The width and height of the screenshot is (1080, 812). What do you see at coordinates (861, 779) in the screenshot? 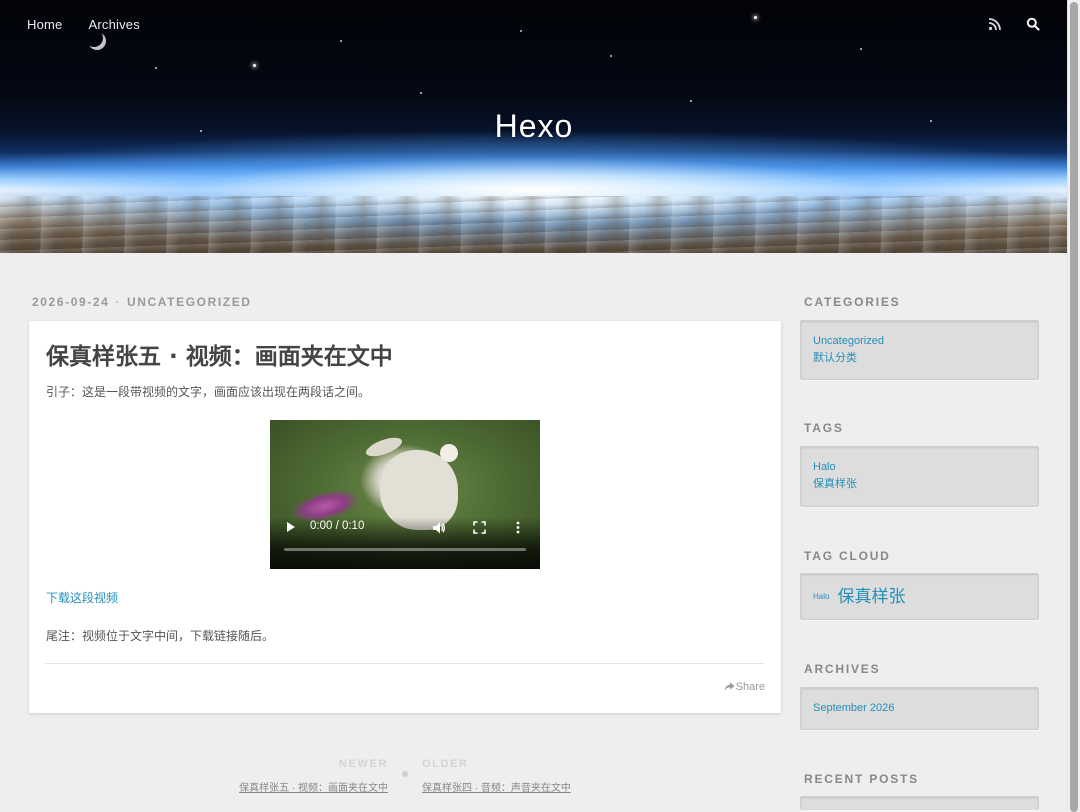
I see `recent-posts-title: RECENT POSTS` at bounding box center [861, 779].